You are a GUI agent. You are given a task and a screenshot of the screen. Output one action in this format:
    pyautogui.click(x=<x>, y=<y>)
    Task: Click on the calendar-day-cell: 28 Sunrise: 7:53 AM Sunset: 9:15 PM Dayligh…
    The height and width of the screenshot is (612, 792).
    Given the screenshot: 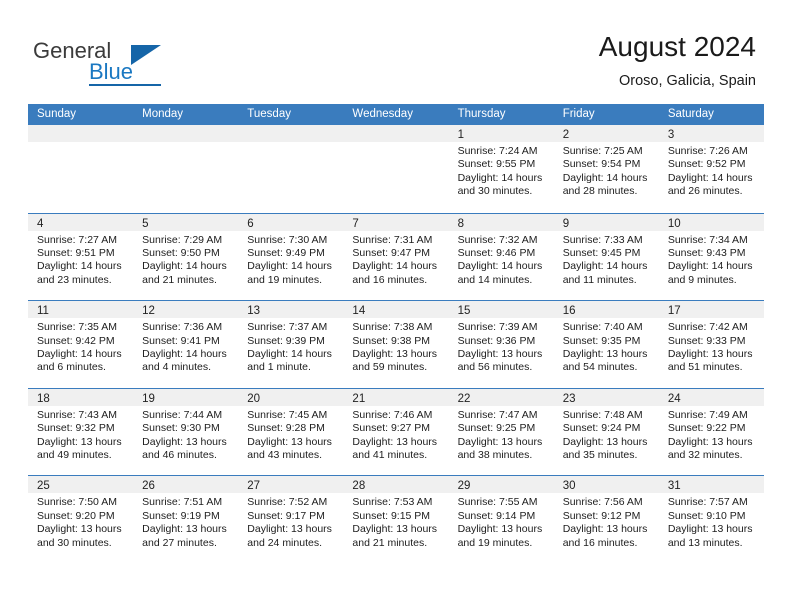 What is the action you would take?
    pyautogui.click(x=396, y=519)
    